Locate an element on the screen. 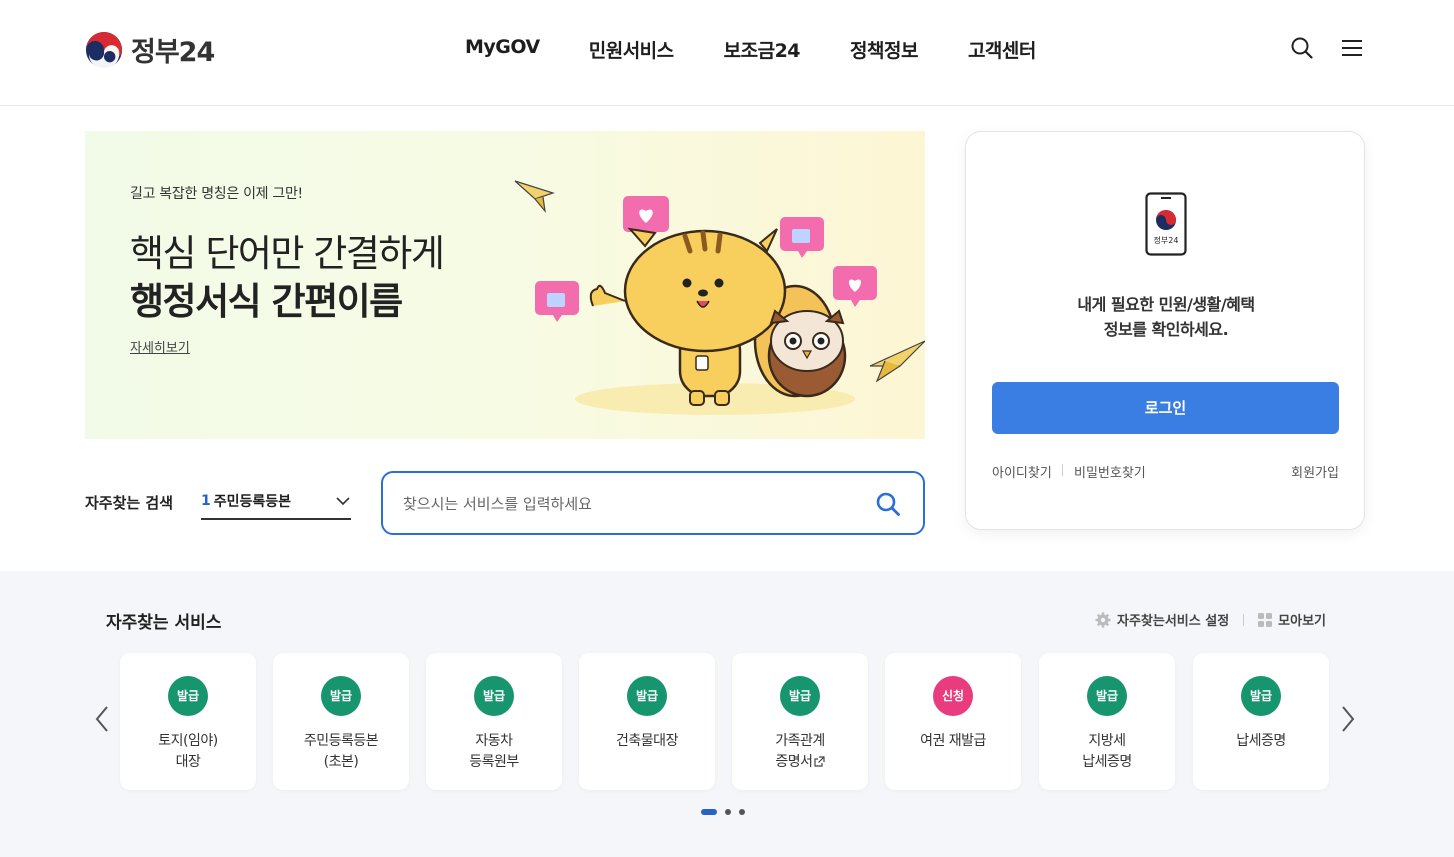 This screenshot has width=1454, height=857. rank-term: 주민등록등본 is located at coordinates (252, 502).